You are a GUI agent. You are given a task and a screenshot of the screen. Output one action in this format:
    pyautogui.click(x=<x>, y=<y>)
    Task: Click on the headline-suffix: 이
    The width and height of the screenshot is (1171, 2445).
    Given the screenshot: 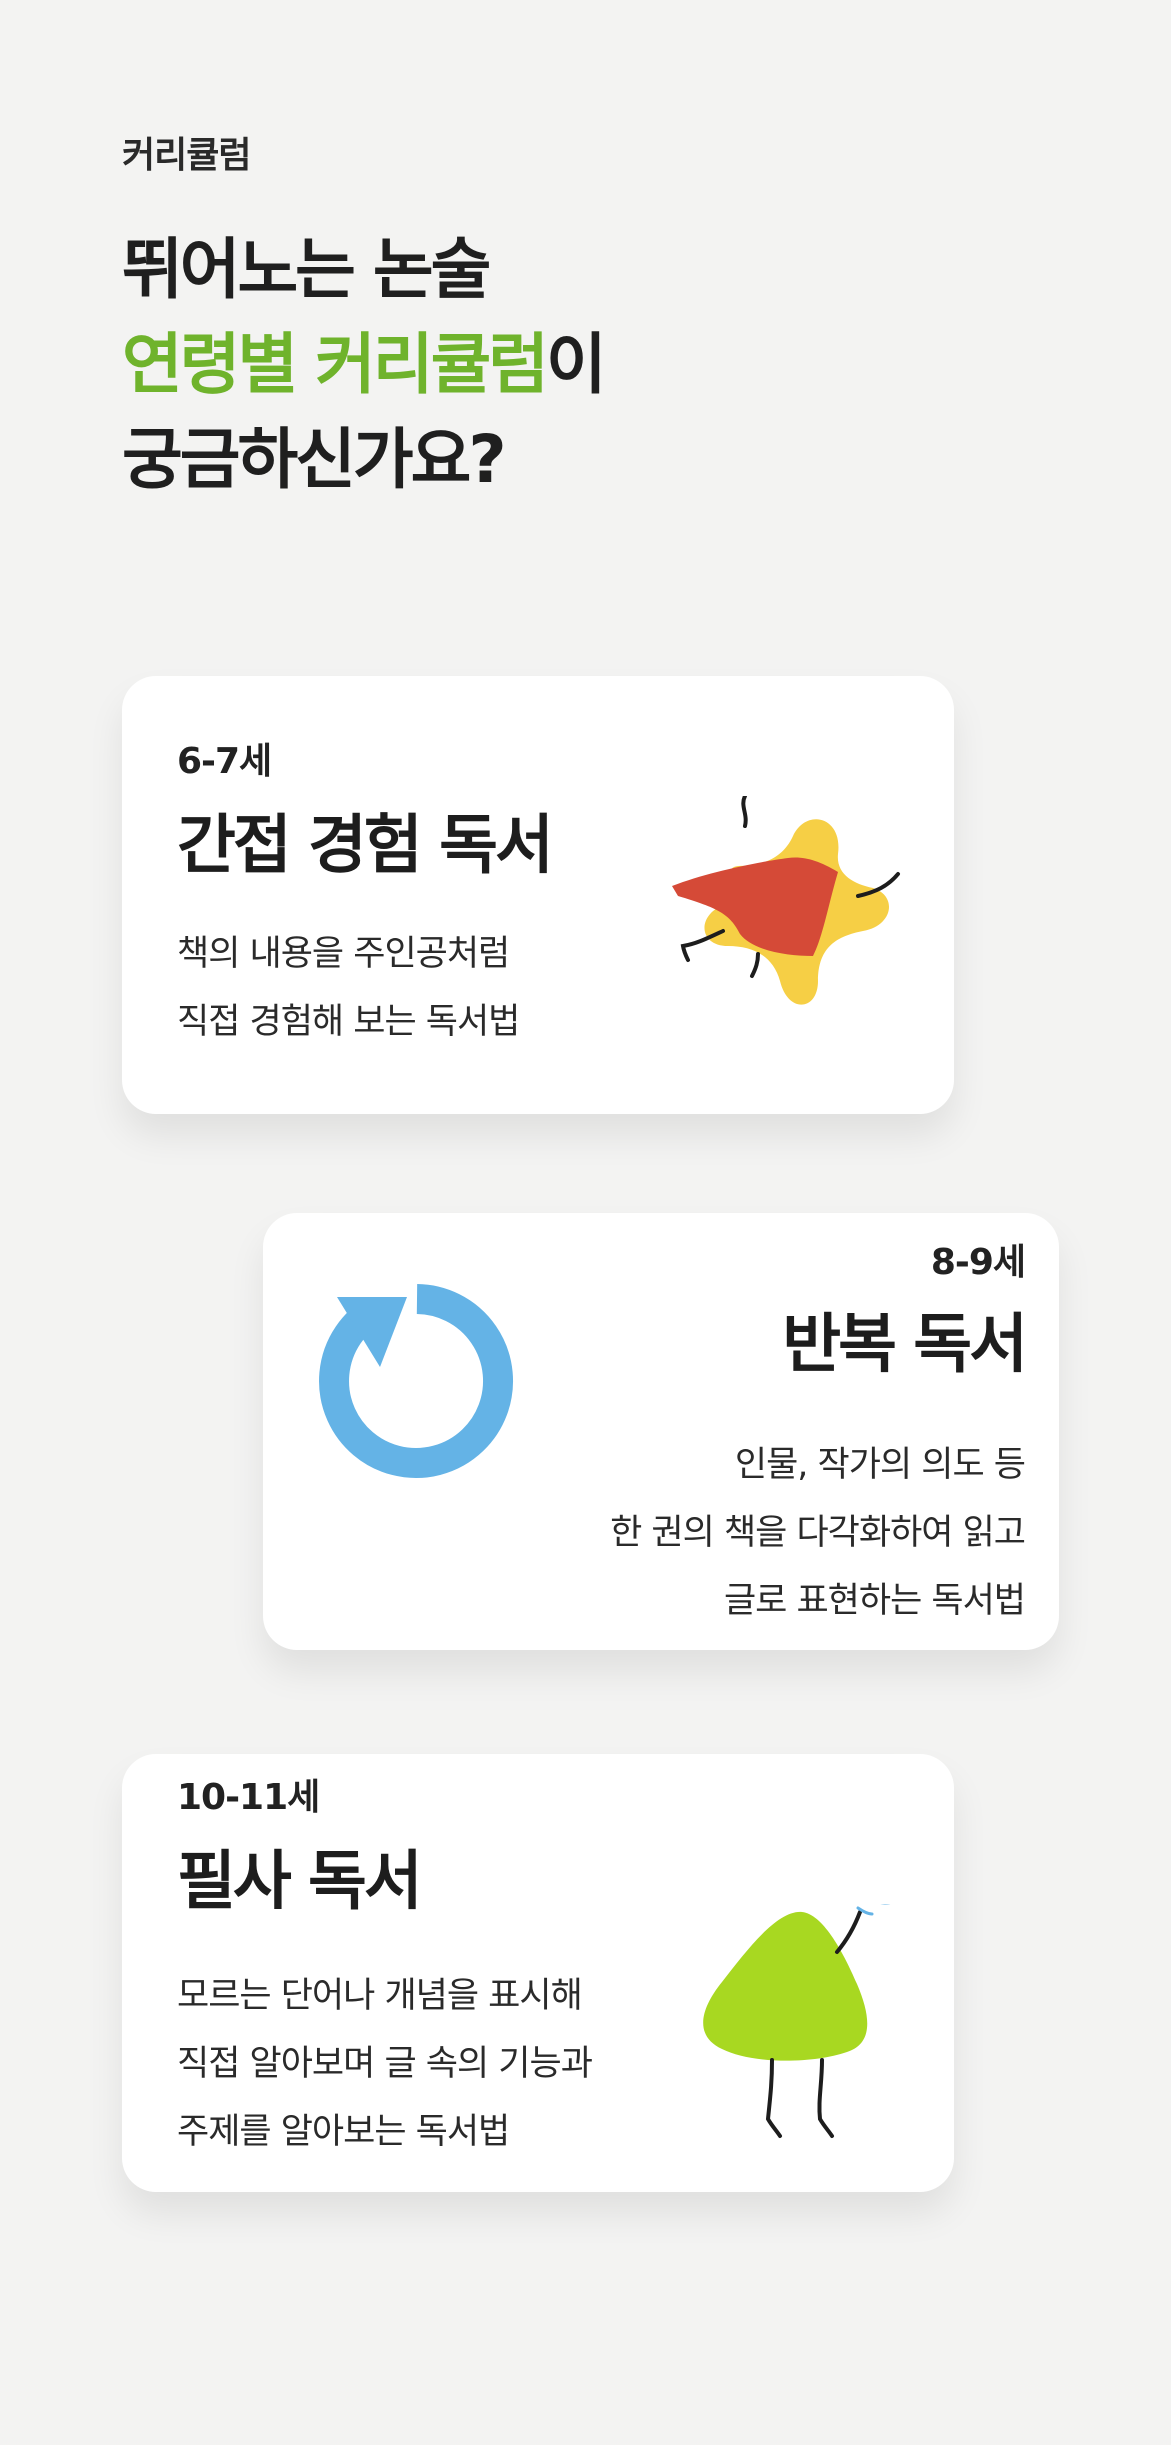 What is the action you would take?
    pyautogui.click(x=576, y=364)
    